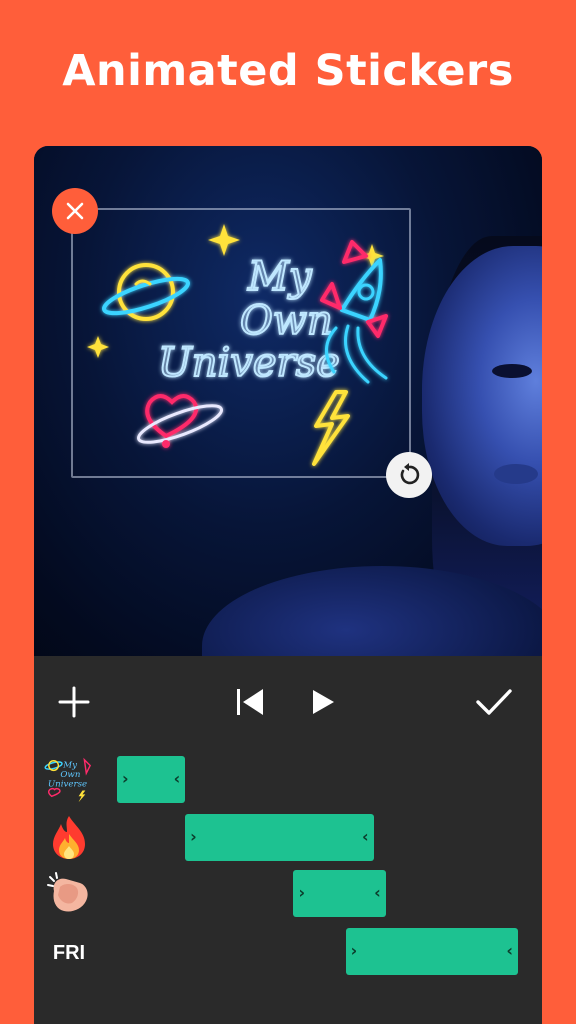  I want to click on fire-emoji-icon, so click(69, 837).